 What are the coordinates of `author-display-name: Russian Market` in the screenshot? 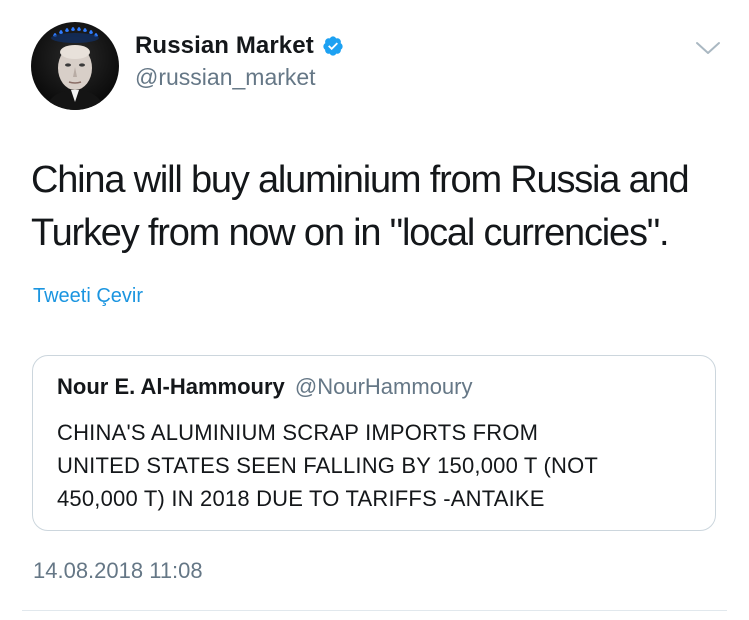 It's located at (224, 46).